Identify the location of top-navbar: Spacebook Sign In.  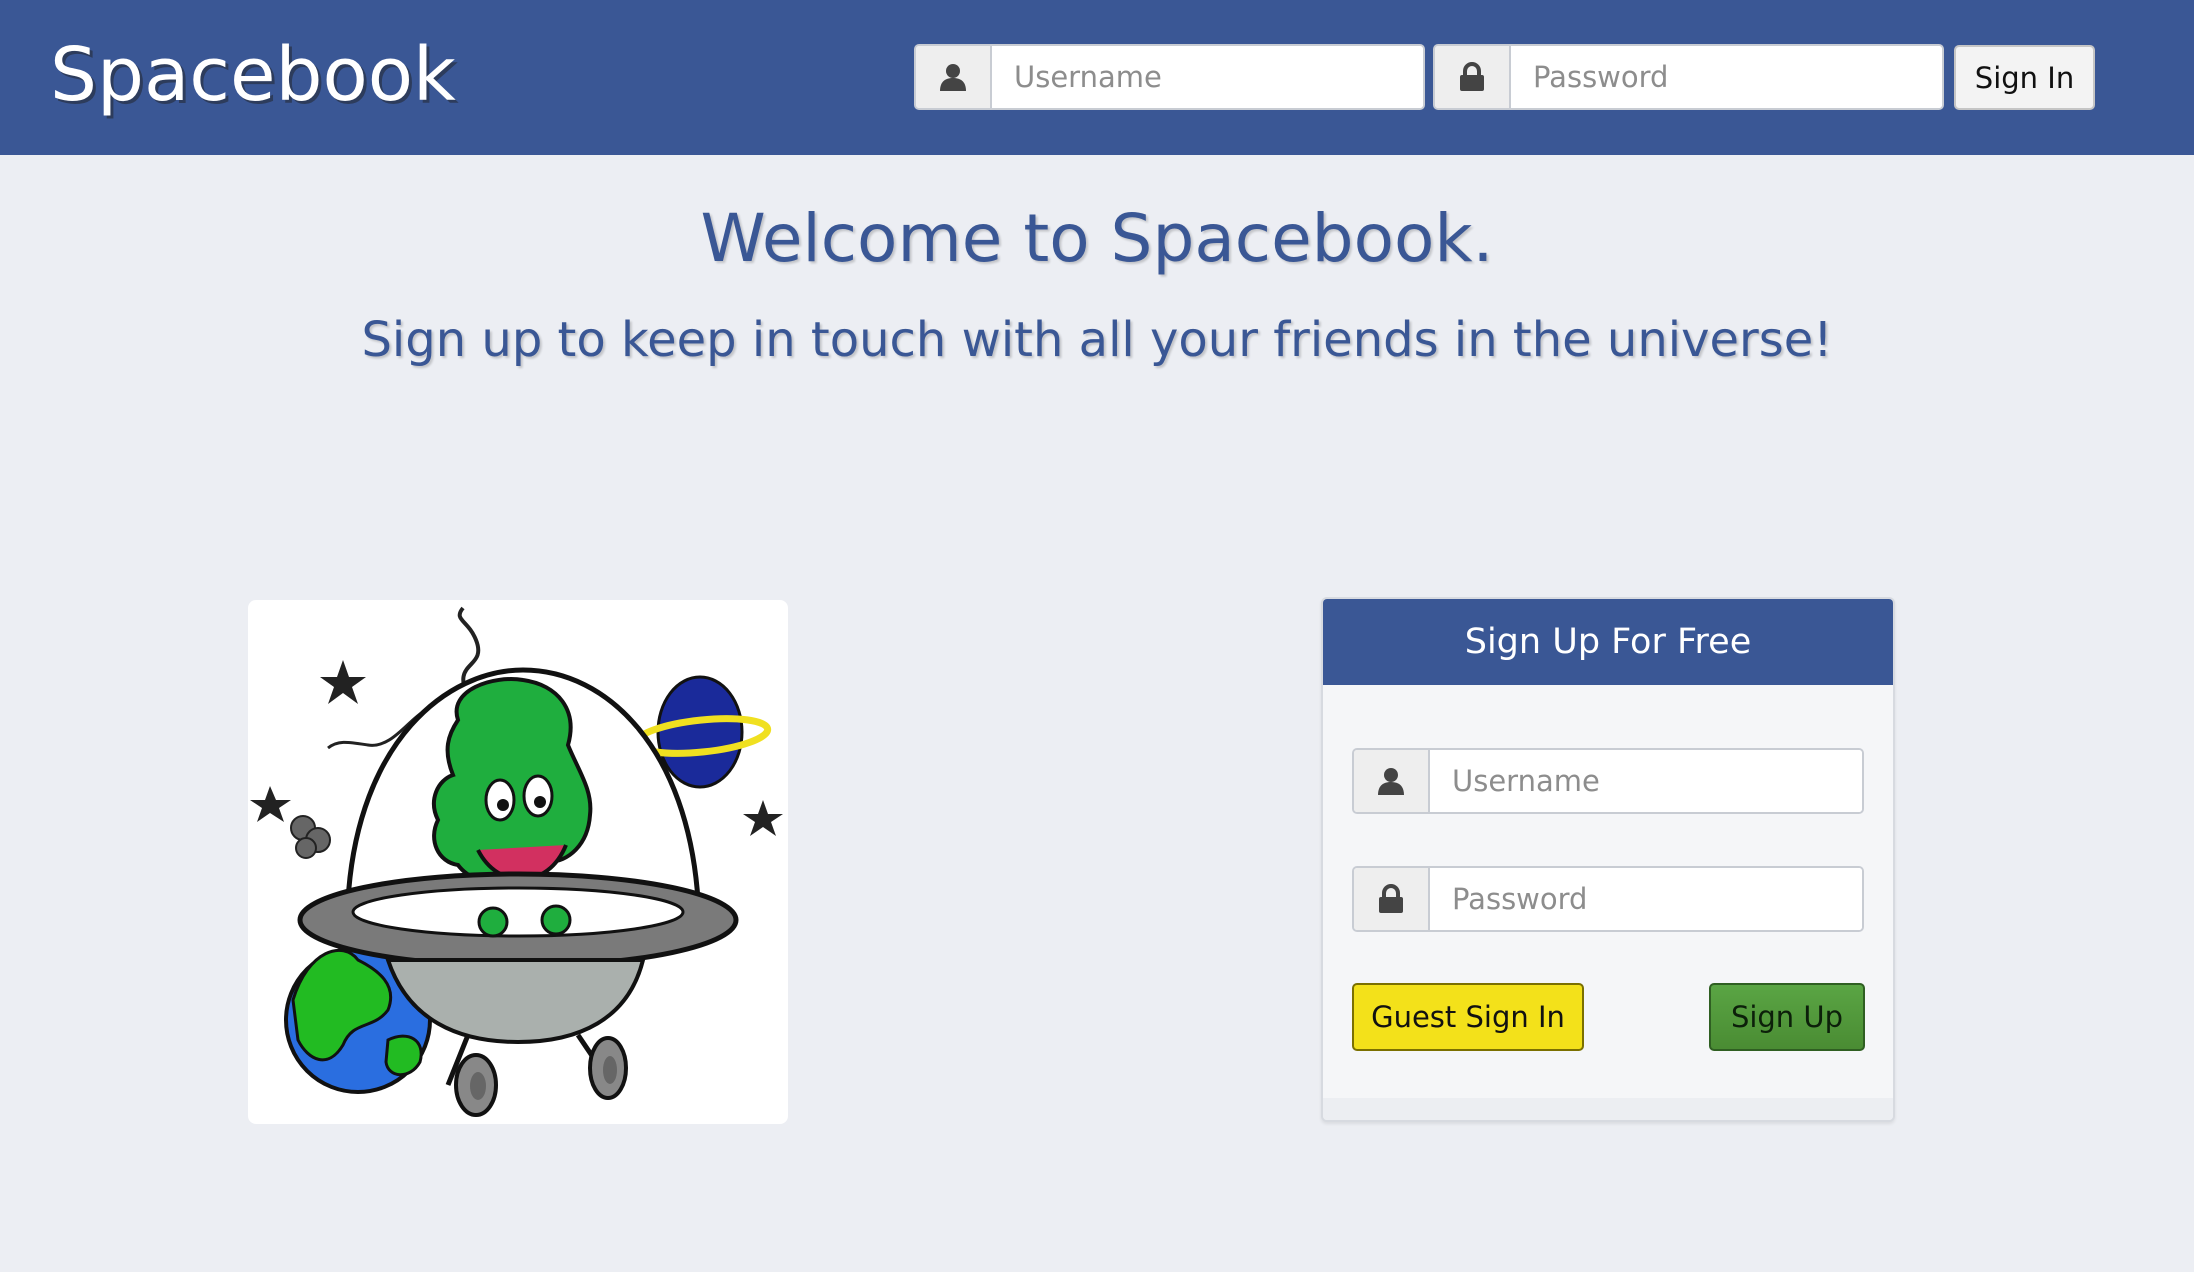
(1097, 77).